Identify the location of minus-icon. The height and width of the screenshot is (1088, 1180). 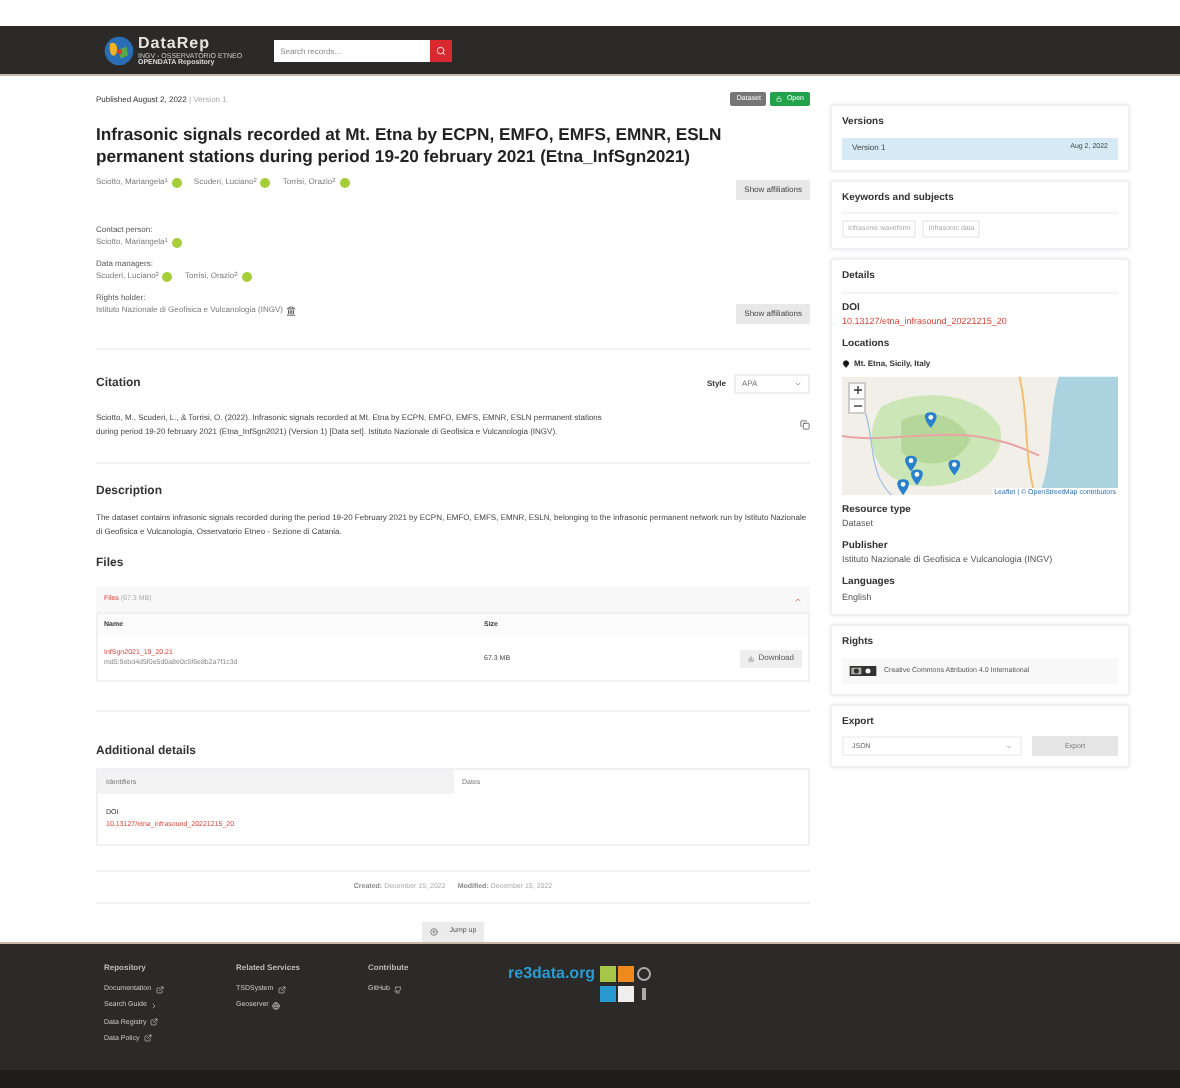
(857, 405).